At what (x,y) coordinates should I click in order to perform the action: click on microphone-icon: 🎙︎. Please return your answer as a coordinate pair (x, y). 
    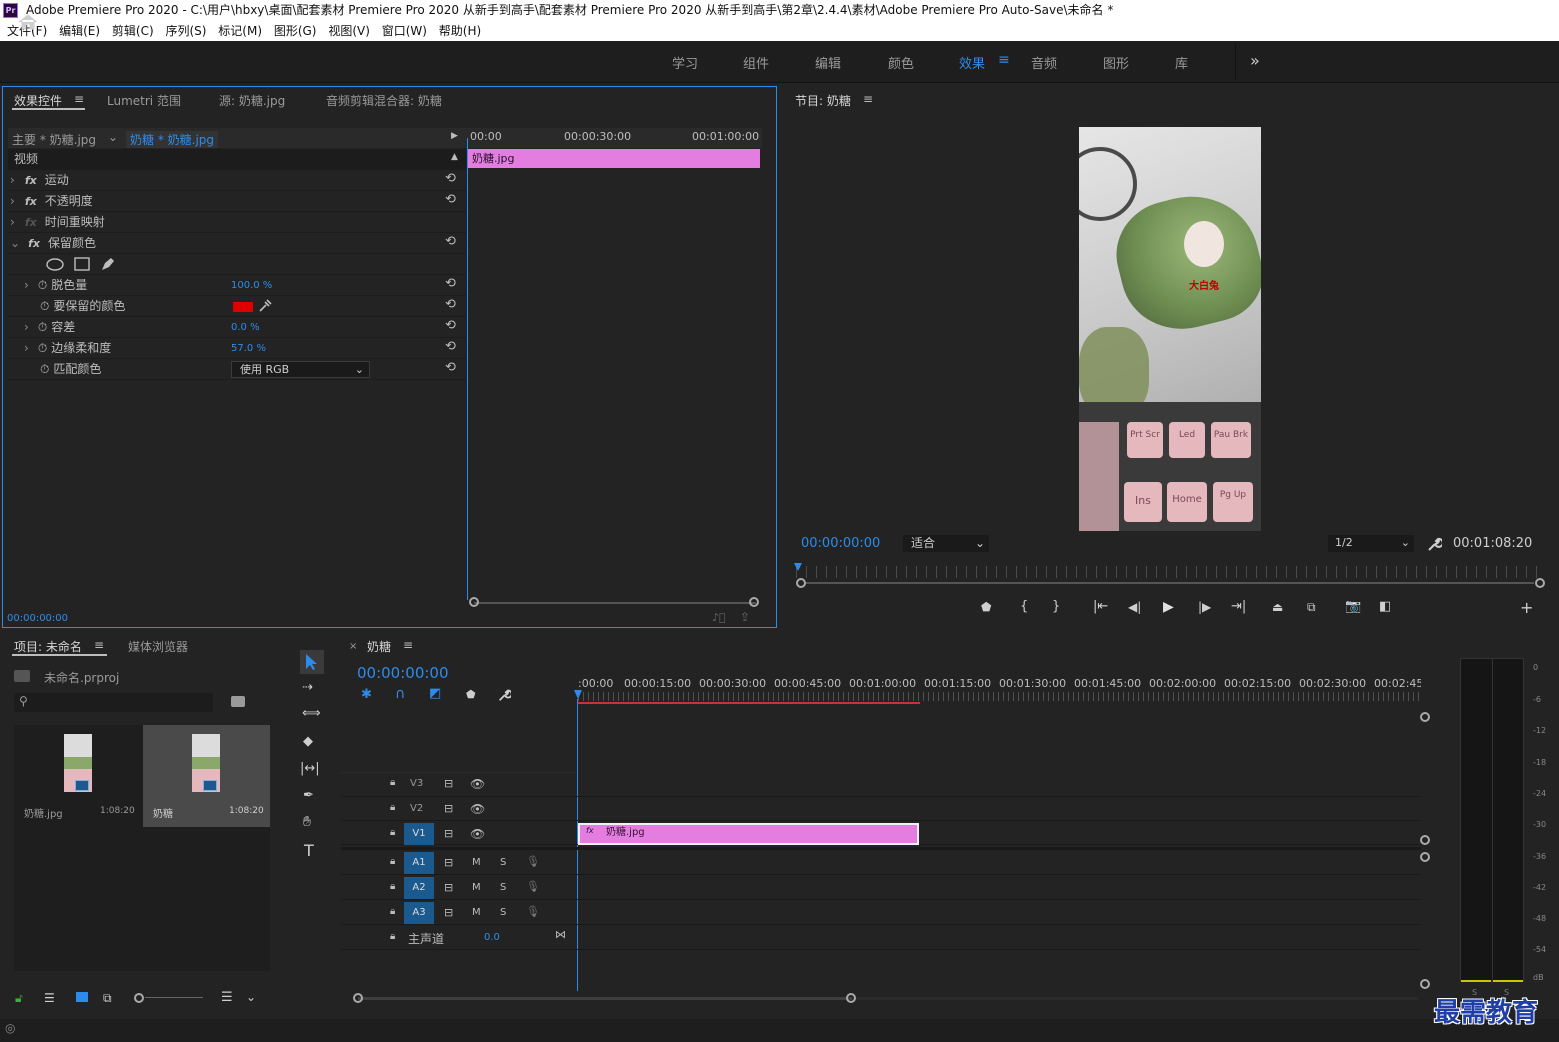
    Looking at the image, I should click on (533, 911).